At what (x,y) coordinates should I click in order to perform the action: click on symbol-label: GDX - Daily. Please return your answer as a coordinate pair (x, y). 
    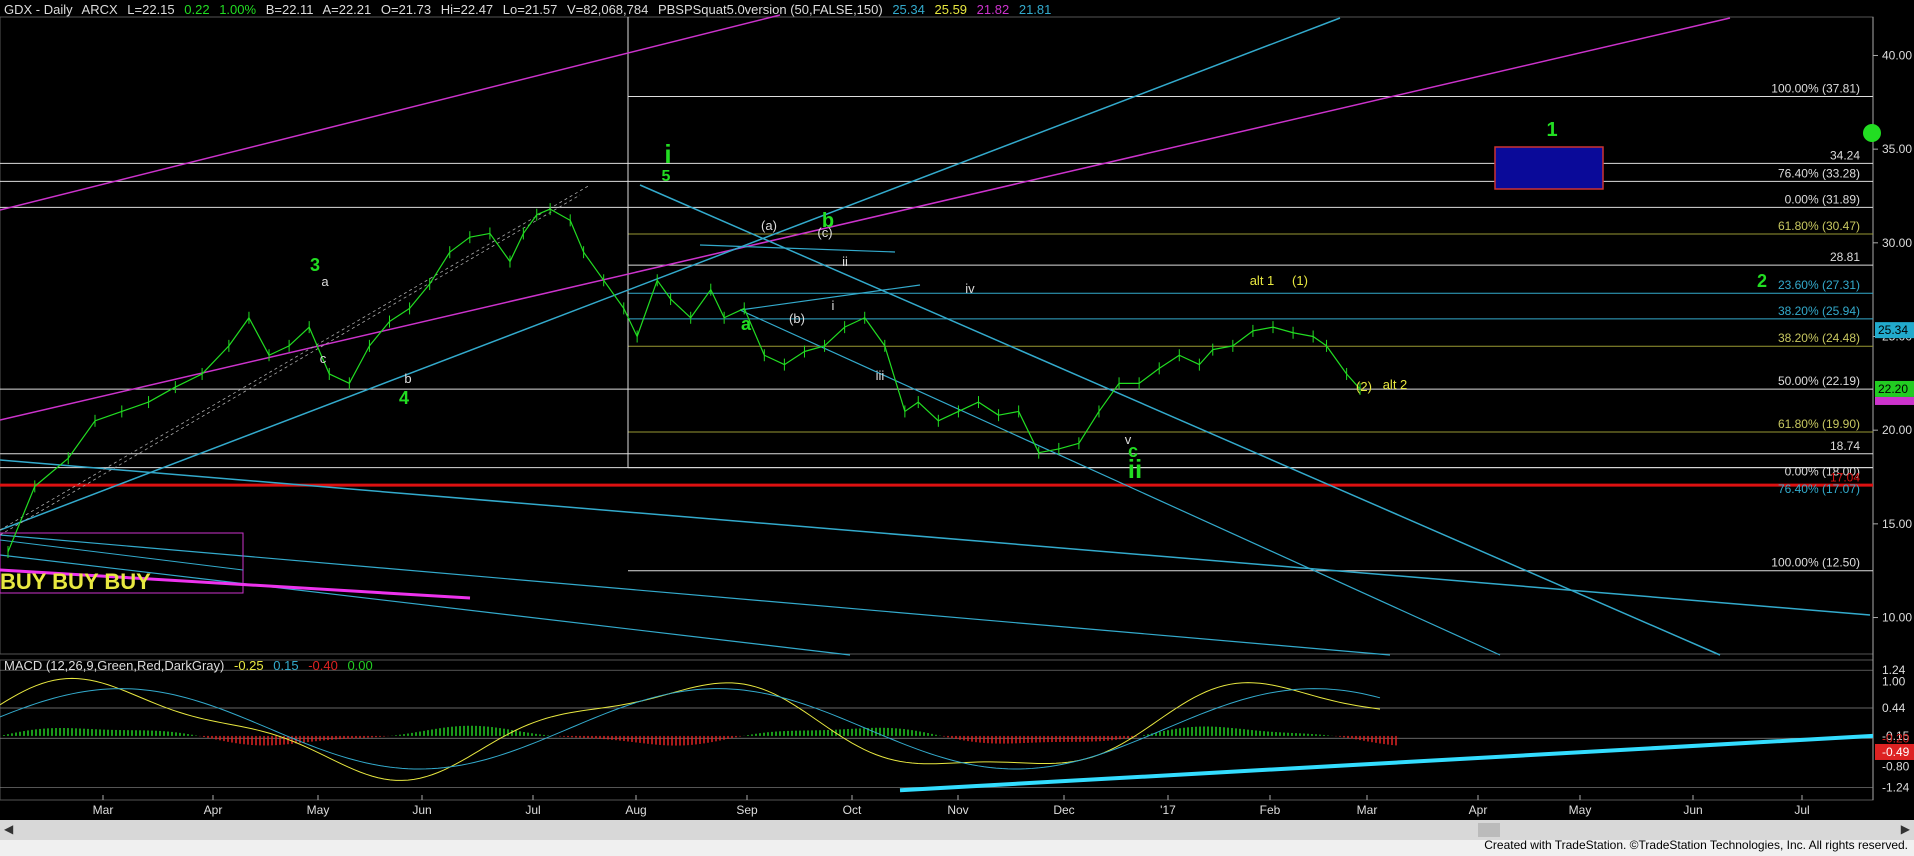
    Looking at the image, I should click on (38, 9).